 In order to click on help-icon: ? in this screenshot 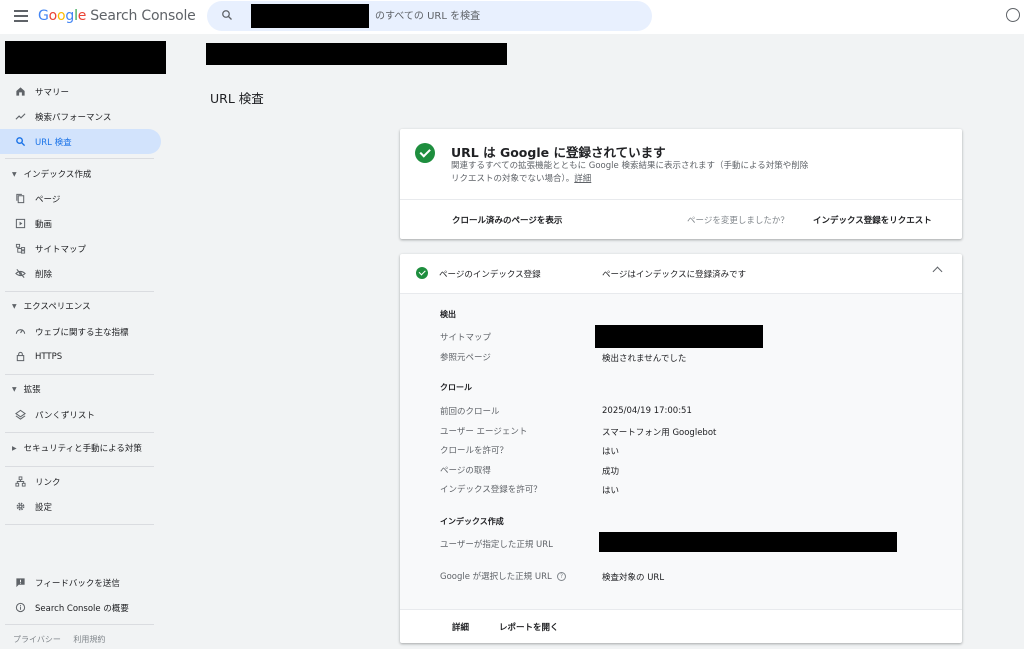, I will do `click(561, 576)`.